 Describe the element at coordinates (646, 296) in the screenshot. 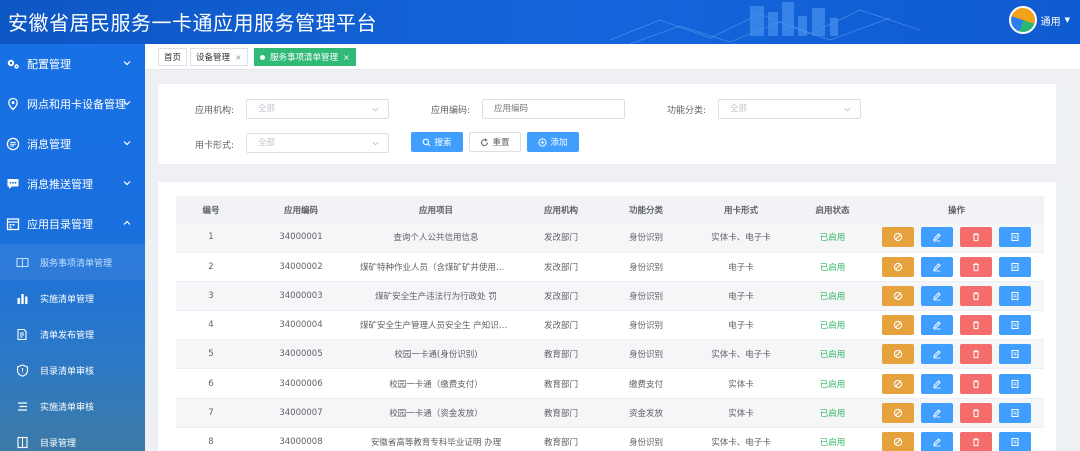

I see `cell-category: 身份识别` at that location.